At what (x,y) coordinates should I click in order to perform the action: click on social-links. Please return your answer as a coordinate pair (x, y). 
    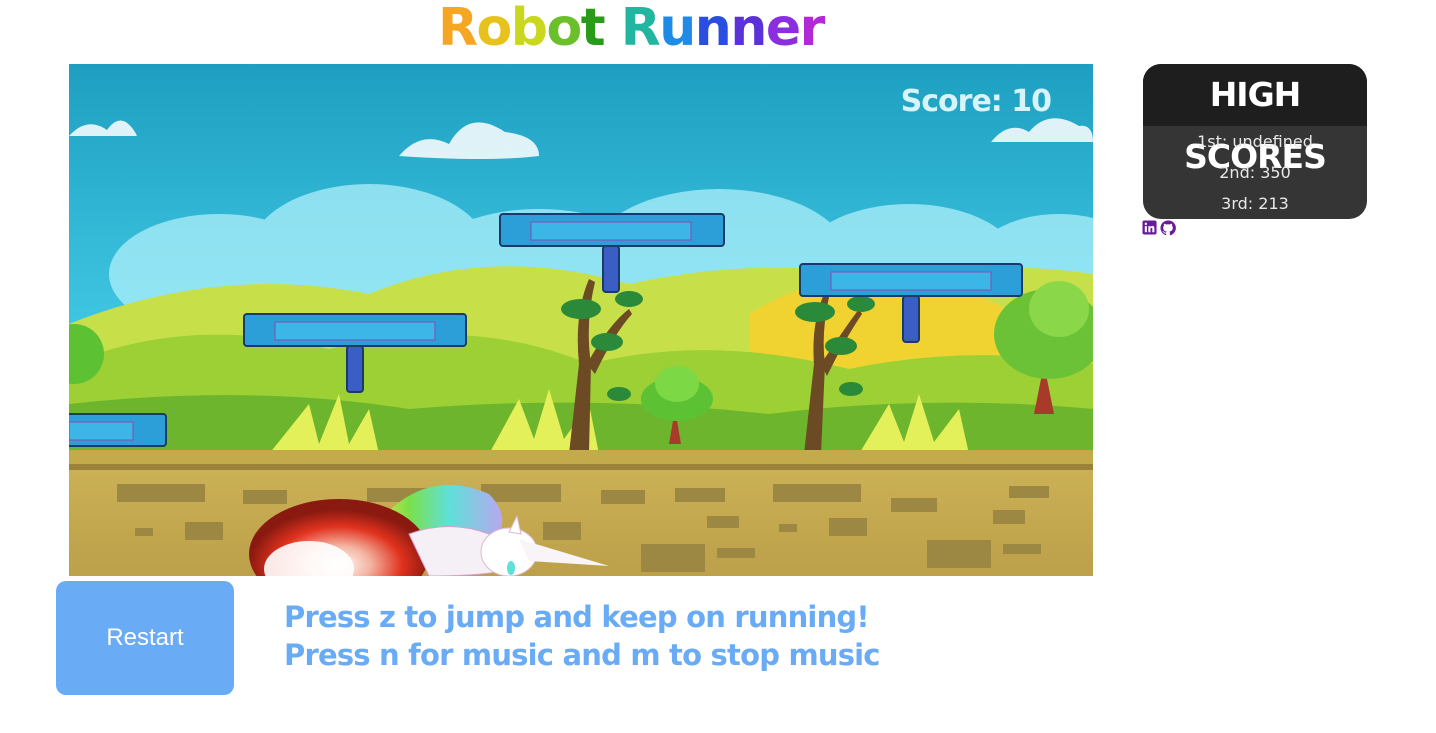
    Looking at the image, I should click on (1159, 228).